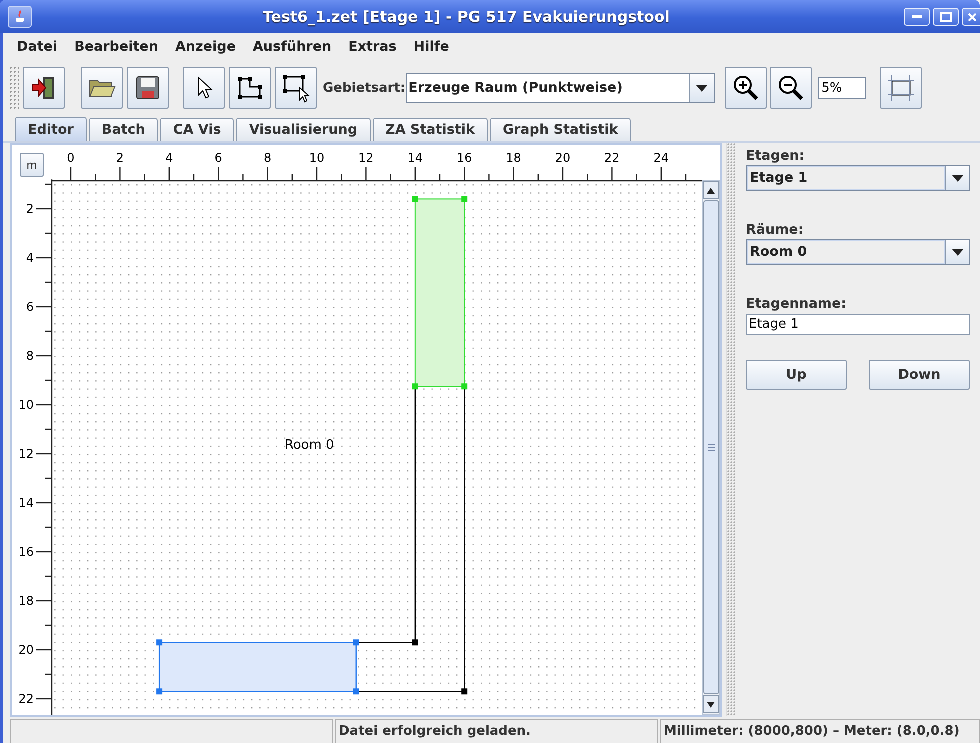 The image size is (980, 743). I want to click on window-title: Test6_1.zet [Etage 1] - PG 517 Evakuierungstool, so click(466, 17).